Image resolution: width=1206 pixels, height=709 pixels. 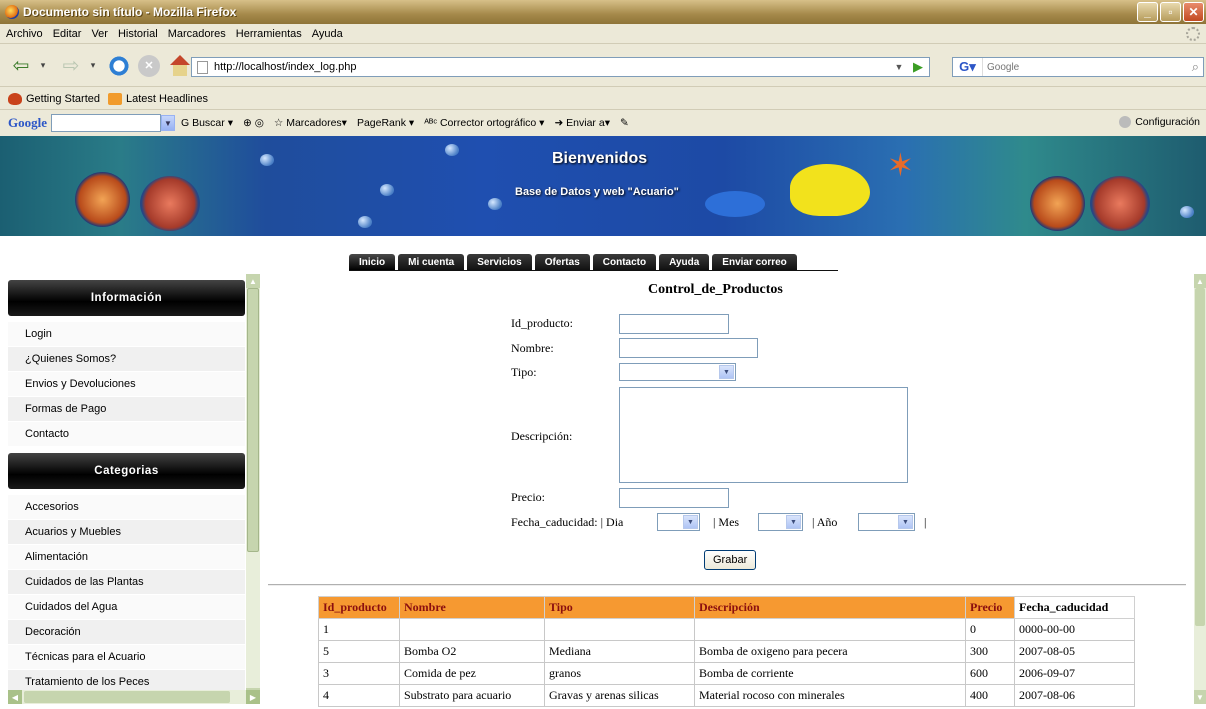 I want to click on tab-inicio: Inicio, so click(x=372, y=262).